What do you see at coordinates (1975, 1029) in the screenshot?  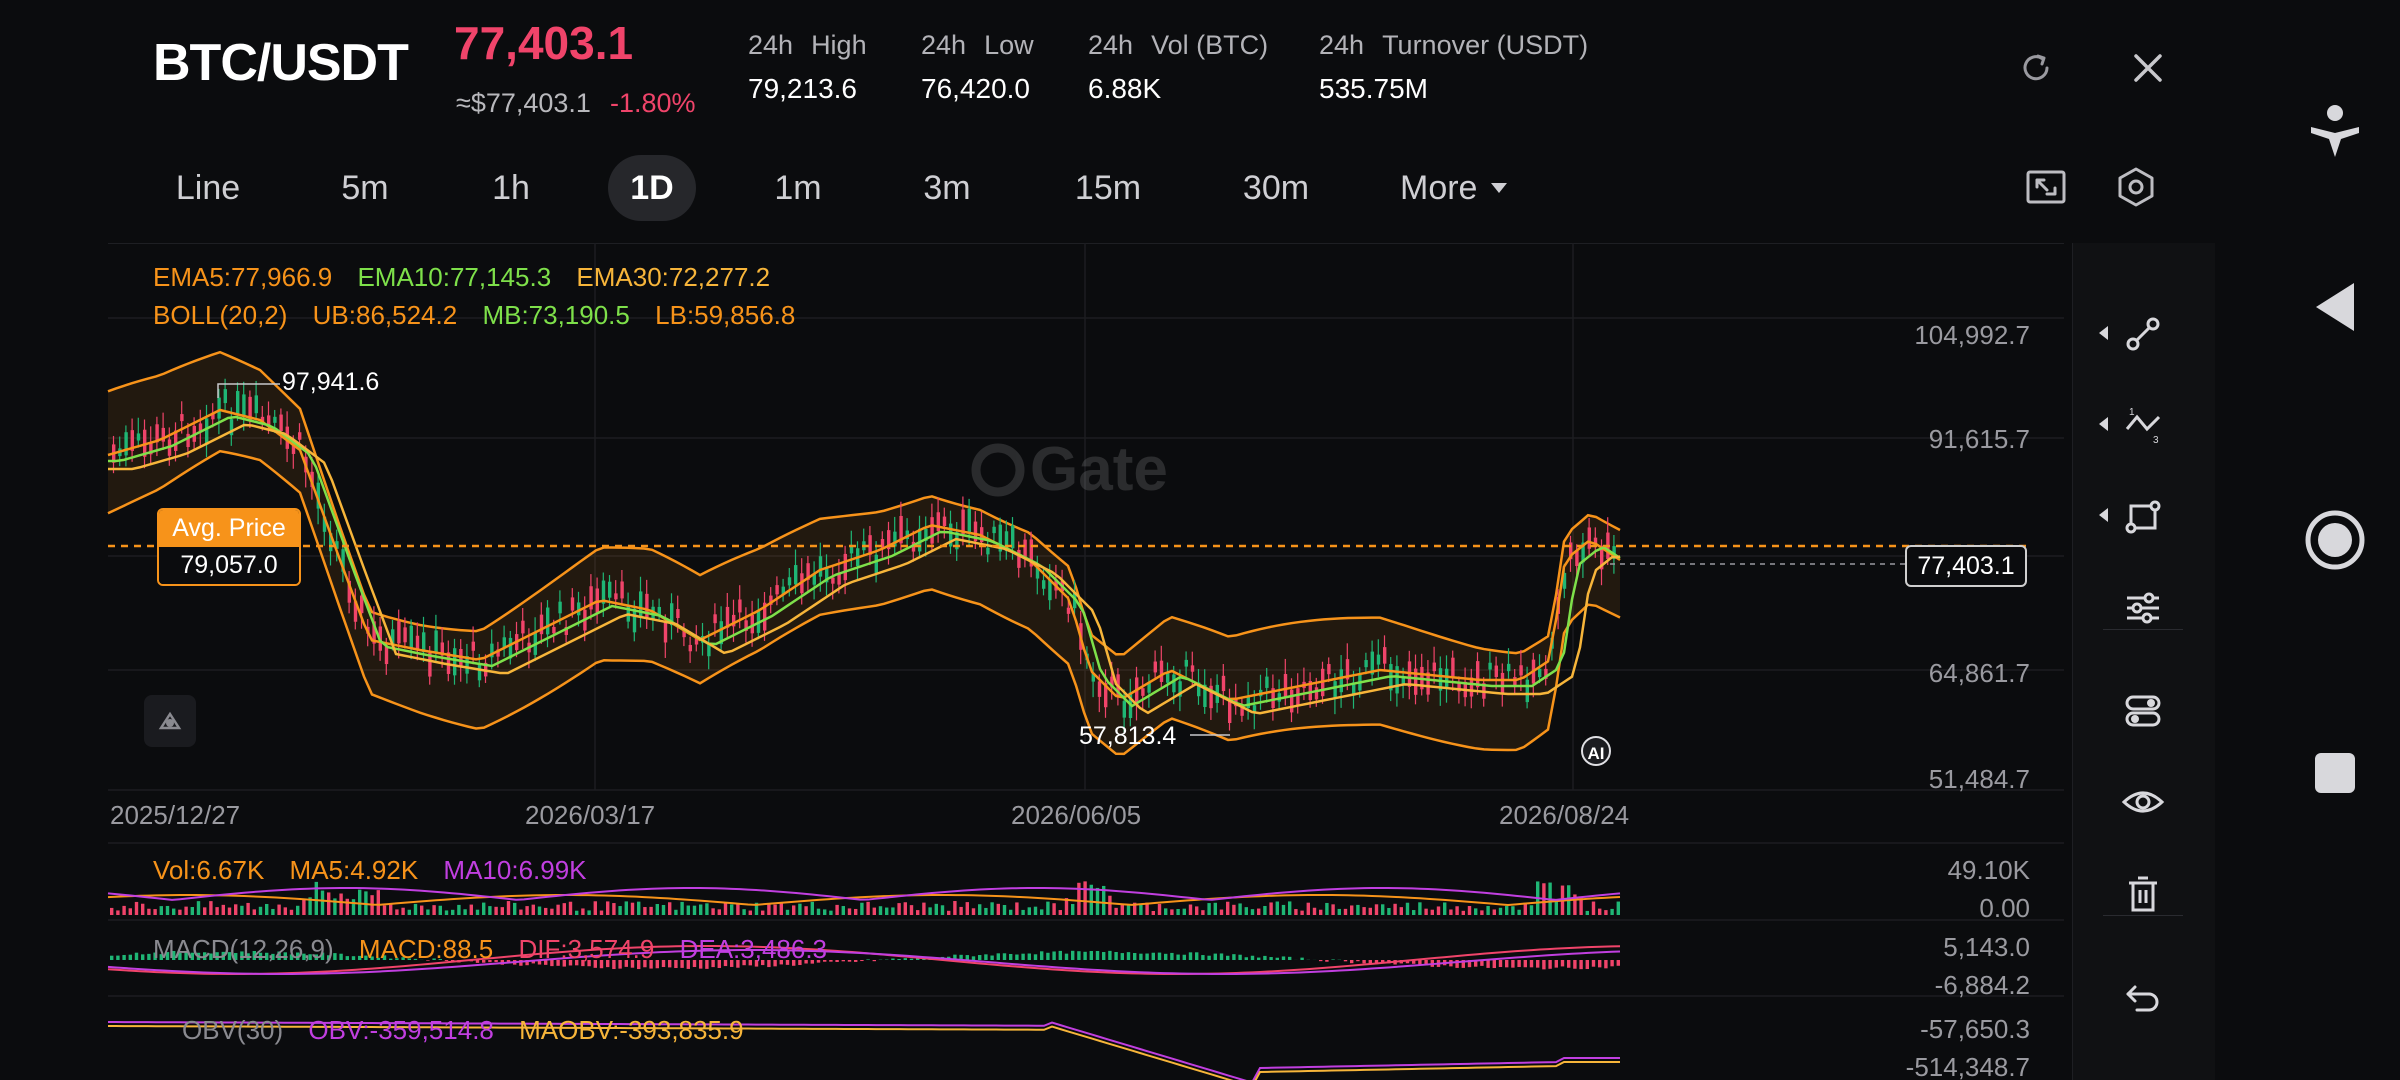 I see `obv-axis-tick: -57,650.3` at bounding box center [1975, 1029].